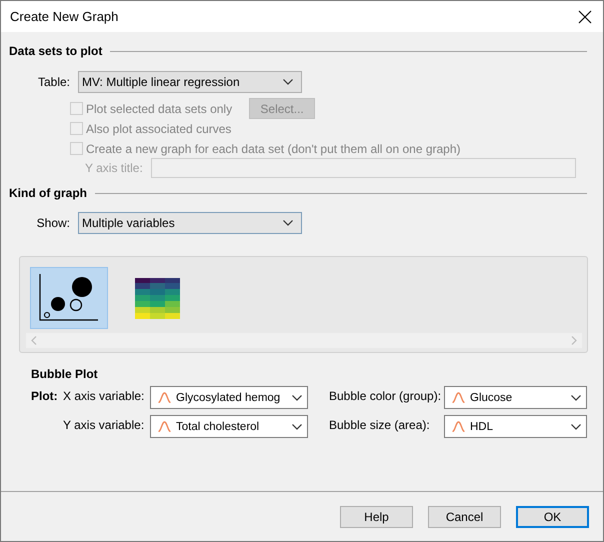 The height and width of the screenshot is (542, 604). Describe the element at coordinates (190, 223) in the screenshot. I see `show-dropdown: Multiple variables` at that location.